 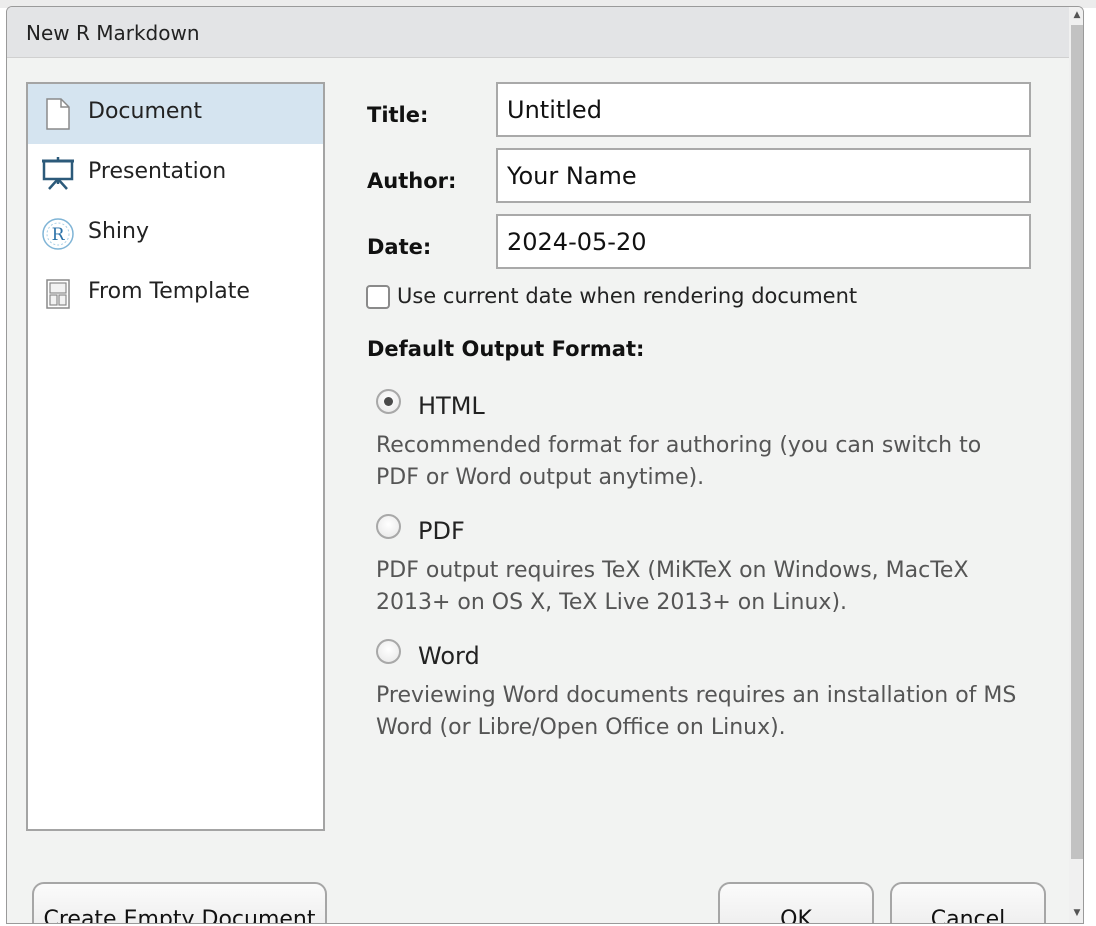 I want to click on sidebar-item-label: Shiny, so click(x=118, y=231).